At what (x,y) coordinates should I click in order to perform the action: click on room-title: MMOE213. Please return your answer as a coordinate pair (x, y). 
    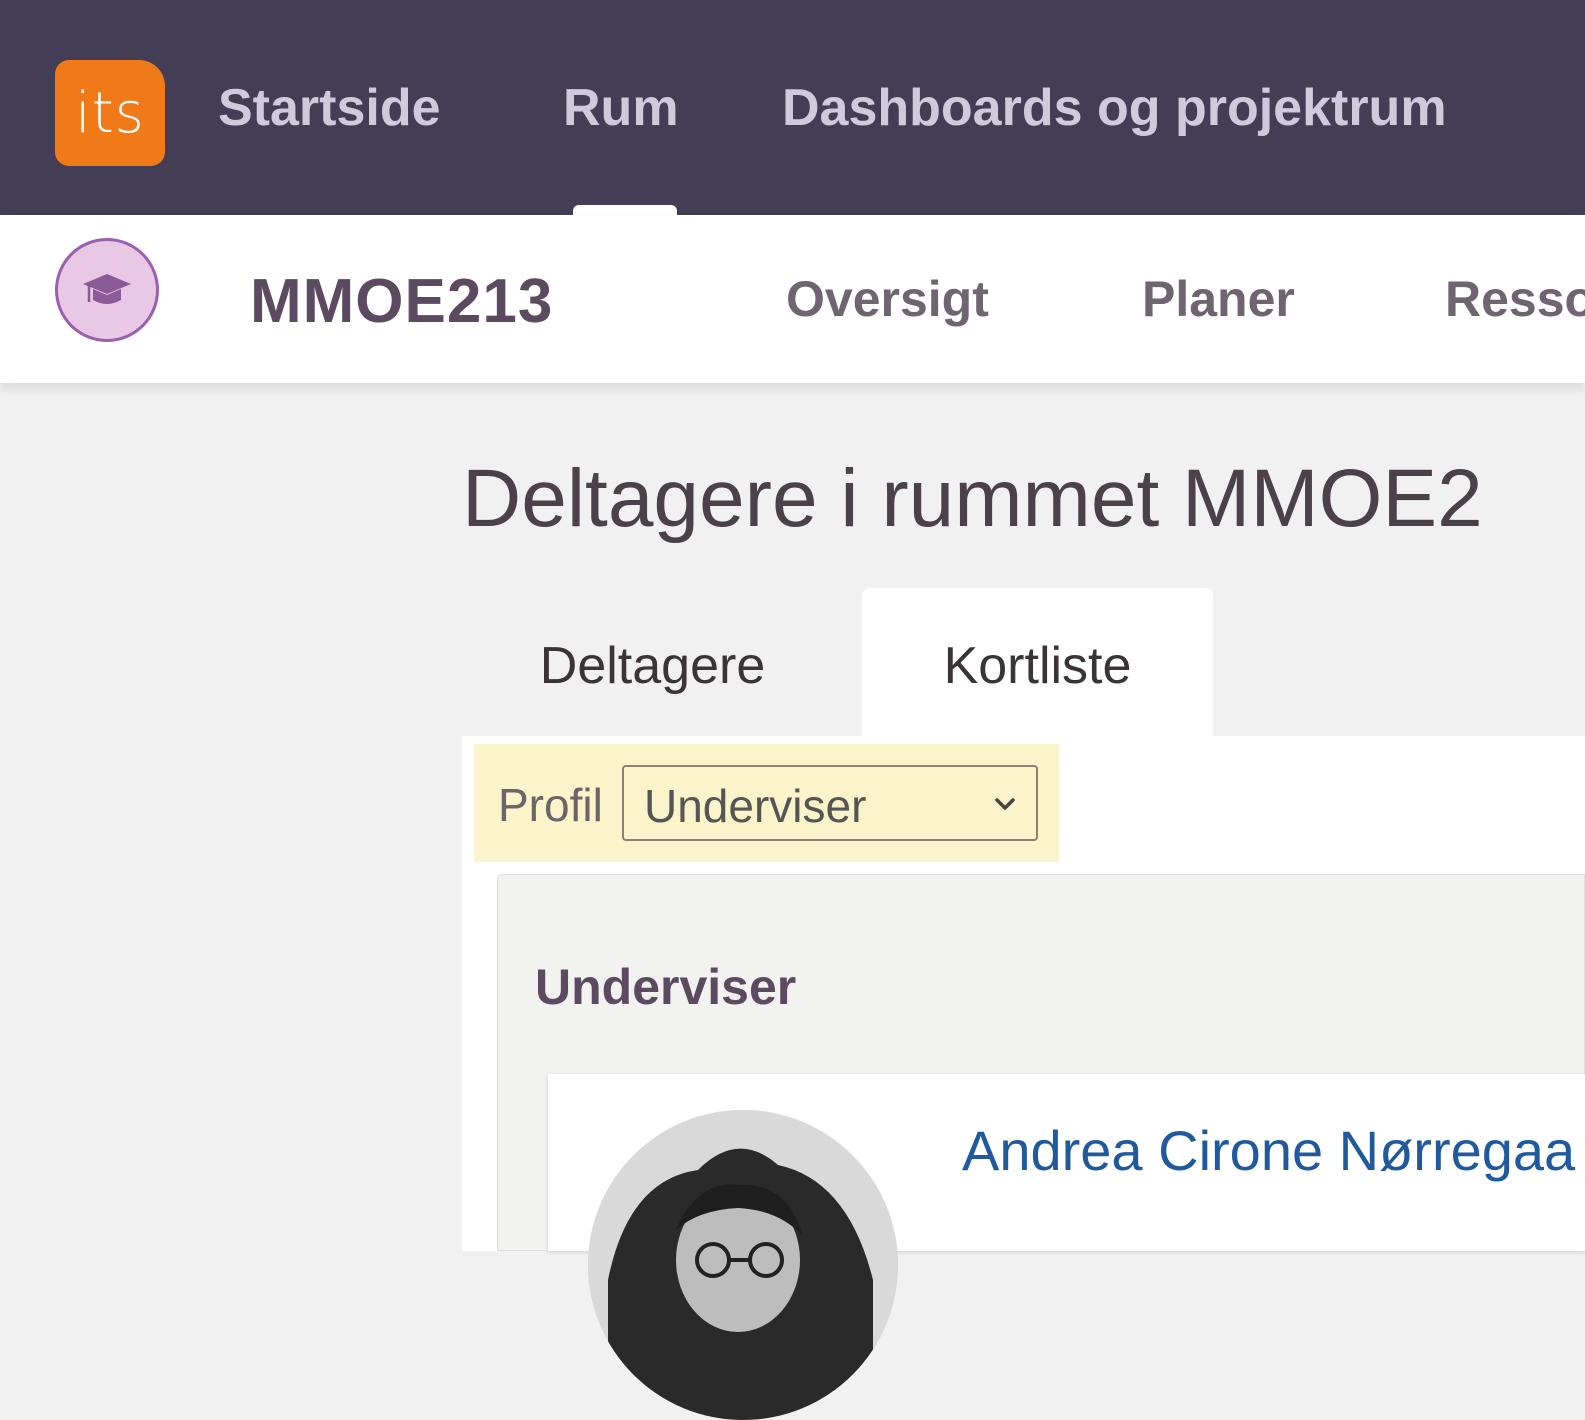
    Looking at the image, I should click on (402, 301).